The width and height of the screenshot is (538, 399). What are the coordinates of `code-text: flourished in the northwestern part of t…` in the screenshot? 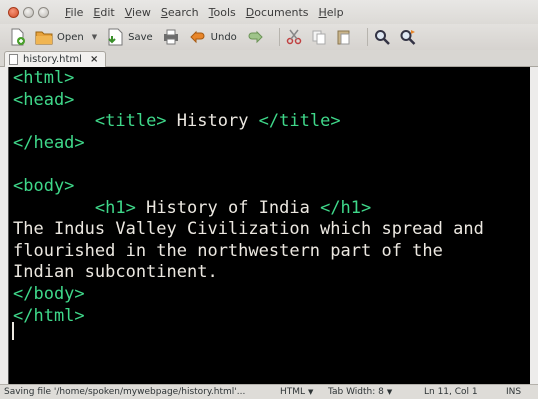 It's located at (228, 250).